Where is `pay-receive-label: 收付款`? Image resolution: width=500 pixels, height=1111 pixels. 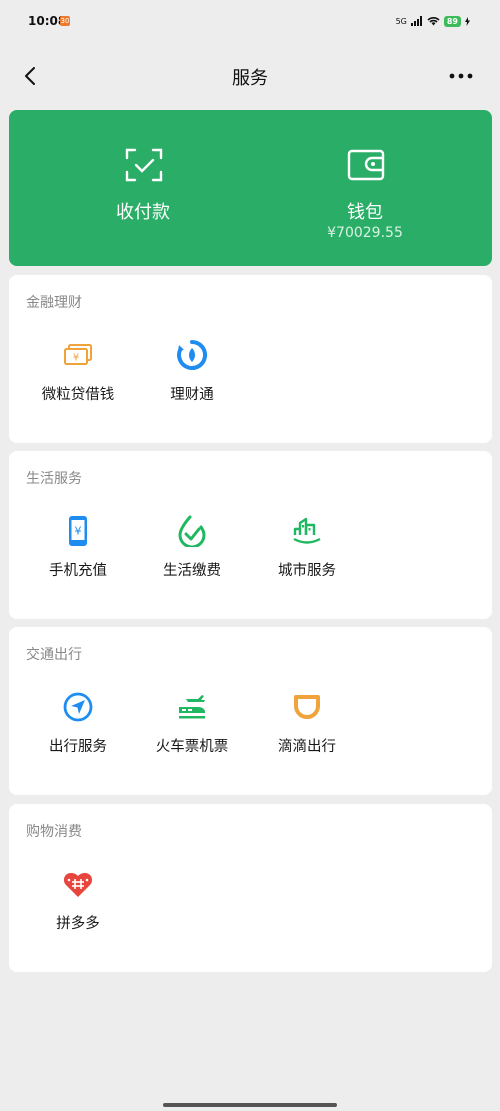
pay-receive-label: 收付款 is located at coordinates (143, 212).